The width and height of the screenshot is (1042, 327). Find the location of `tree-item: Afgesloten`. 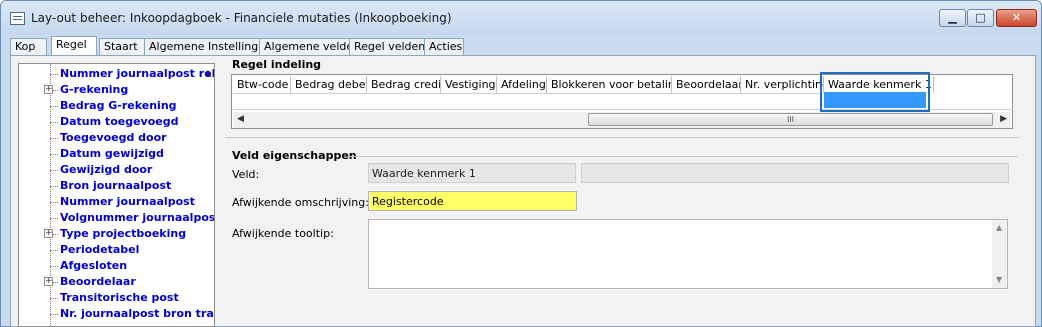

tree-item: Afgesloten is located at coordinates (116, 266).